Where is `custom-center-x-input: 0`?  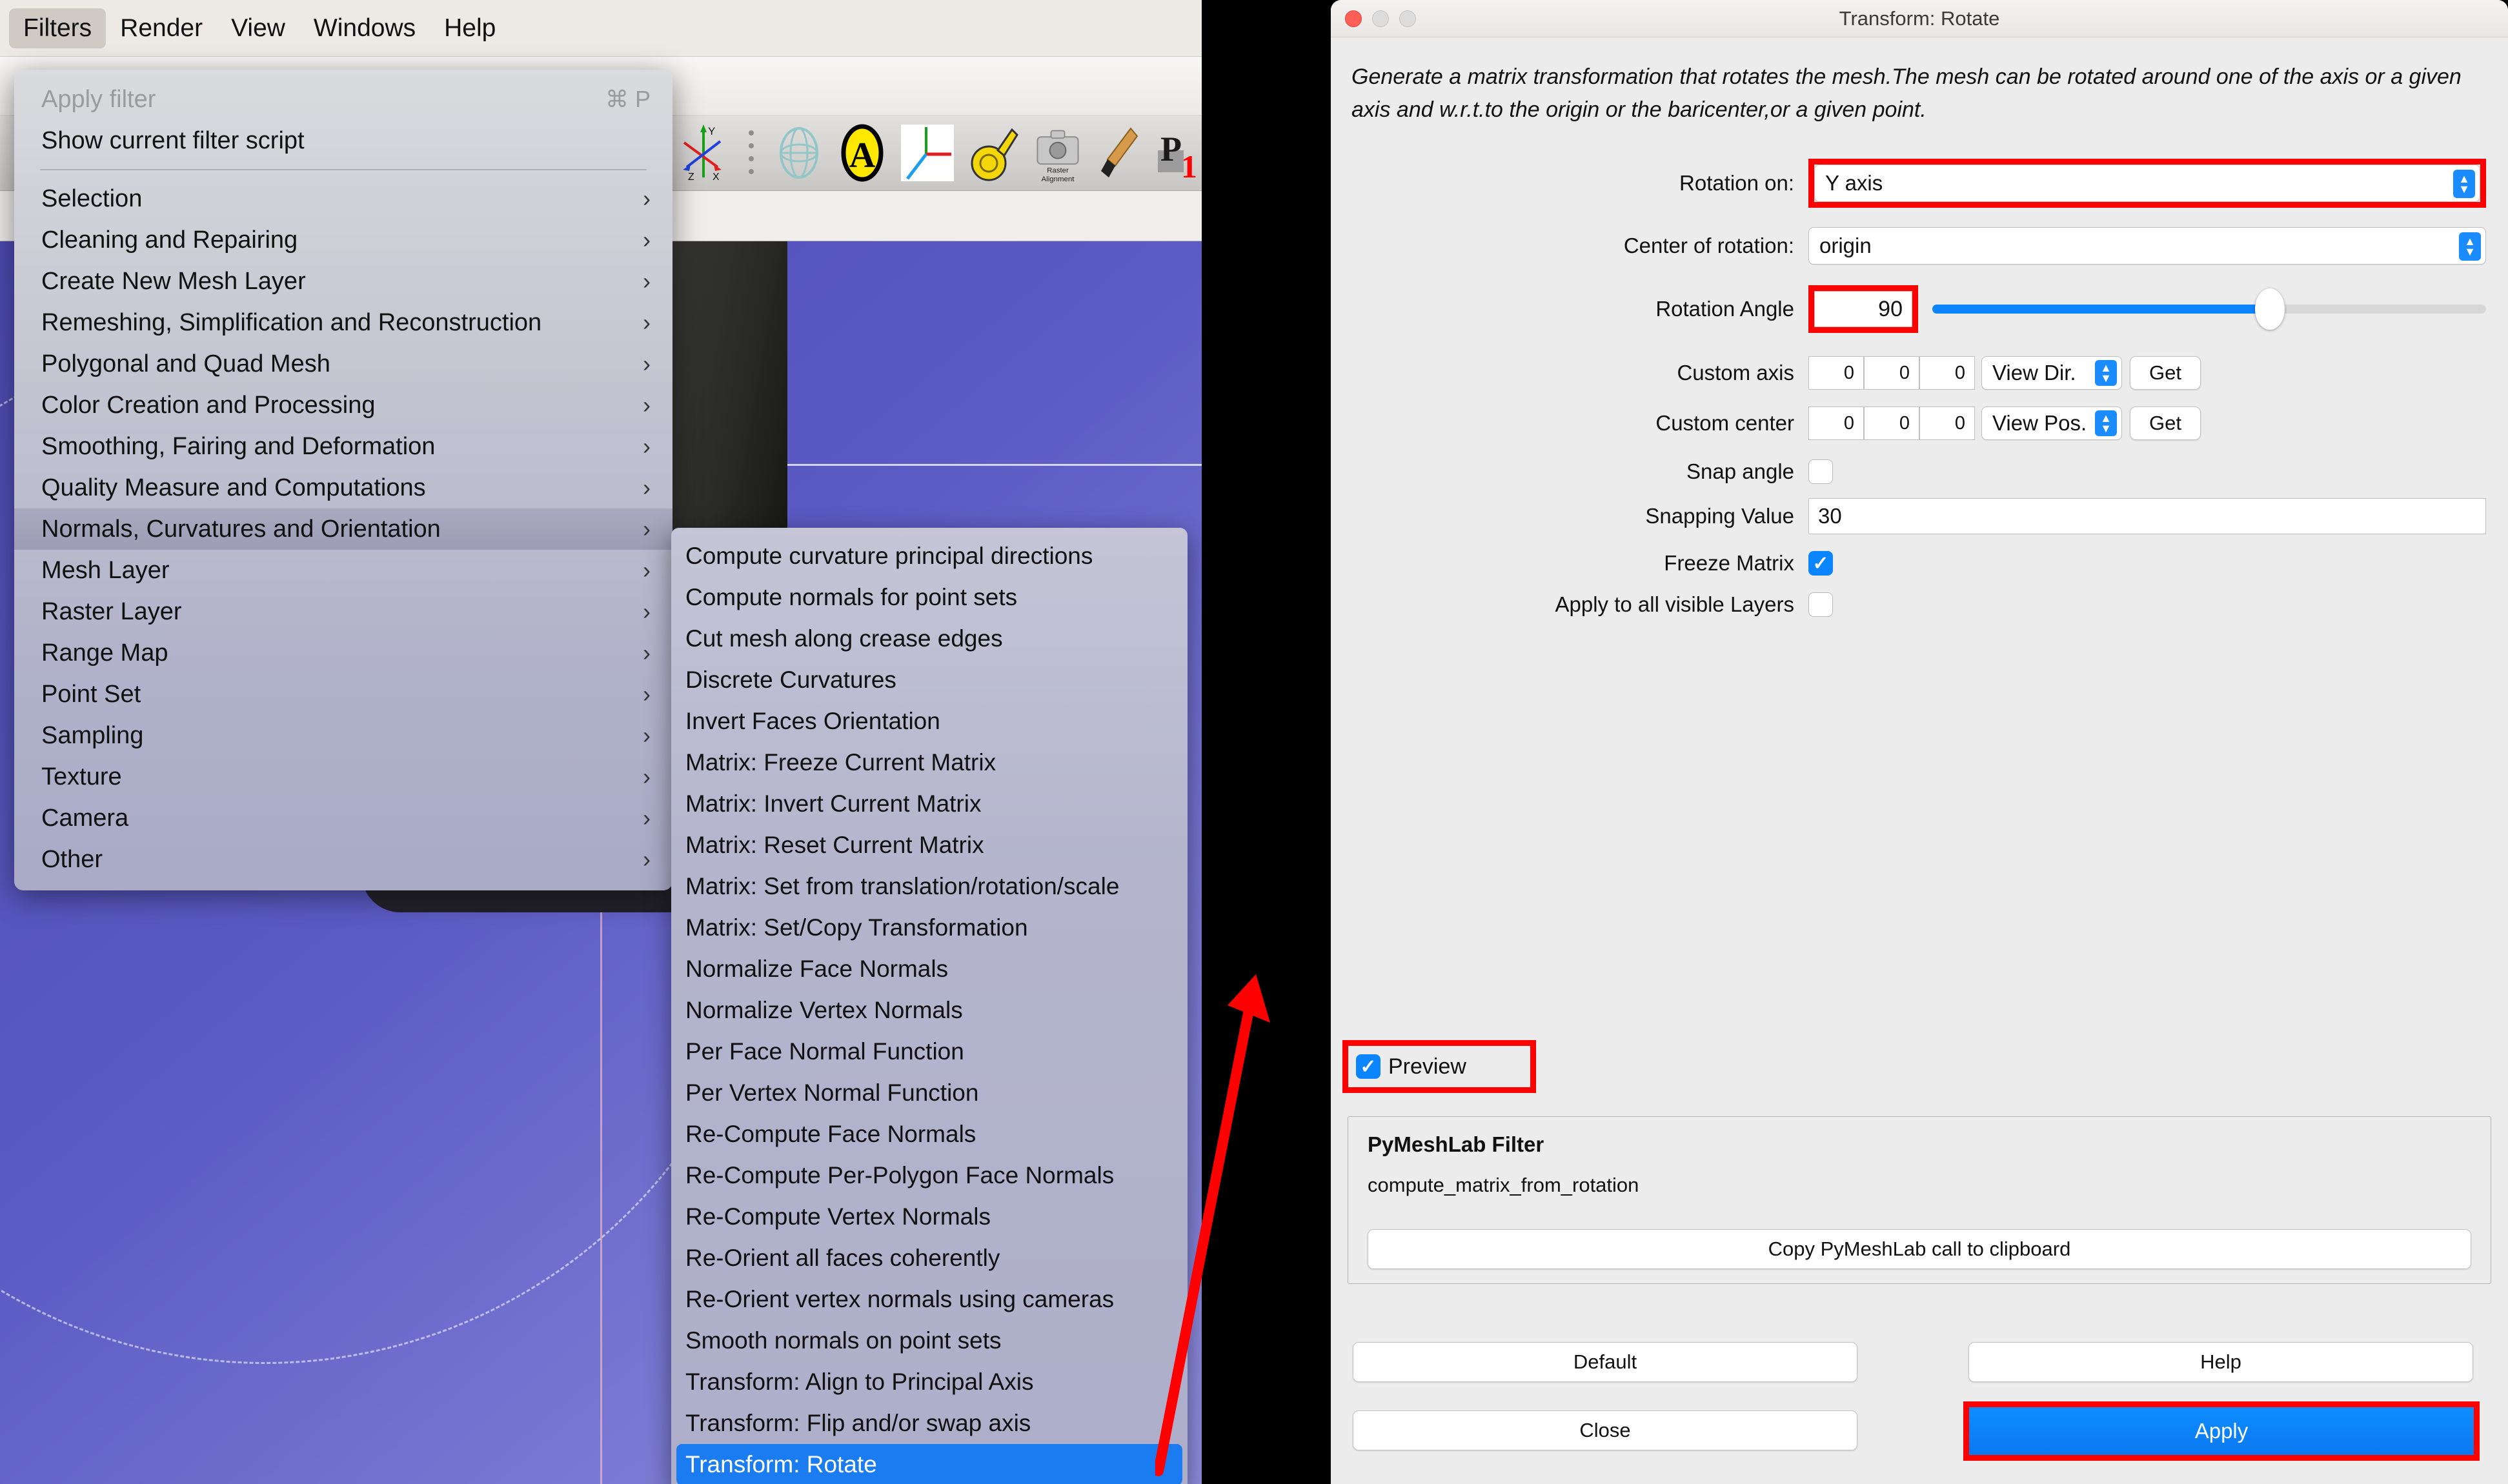
custom-center-x-input: 0 is located at coordinates (1836, 423).